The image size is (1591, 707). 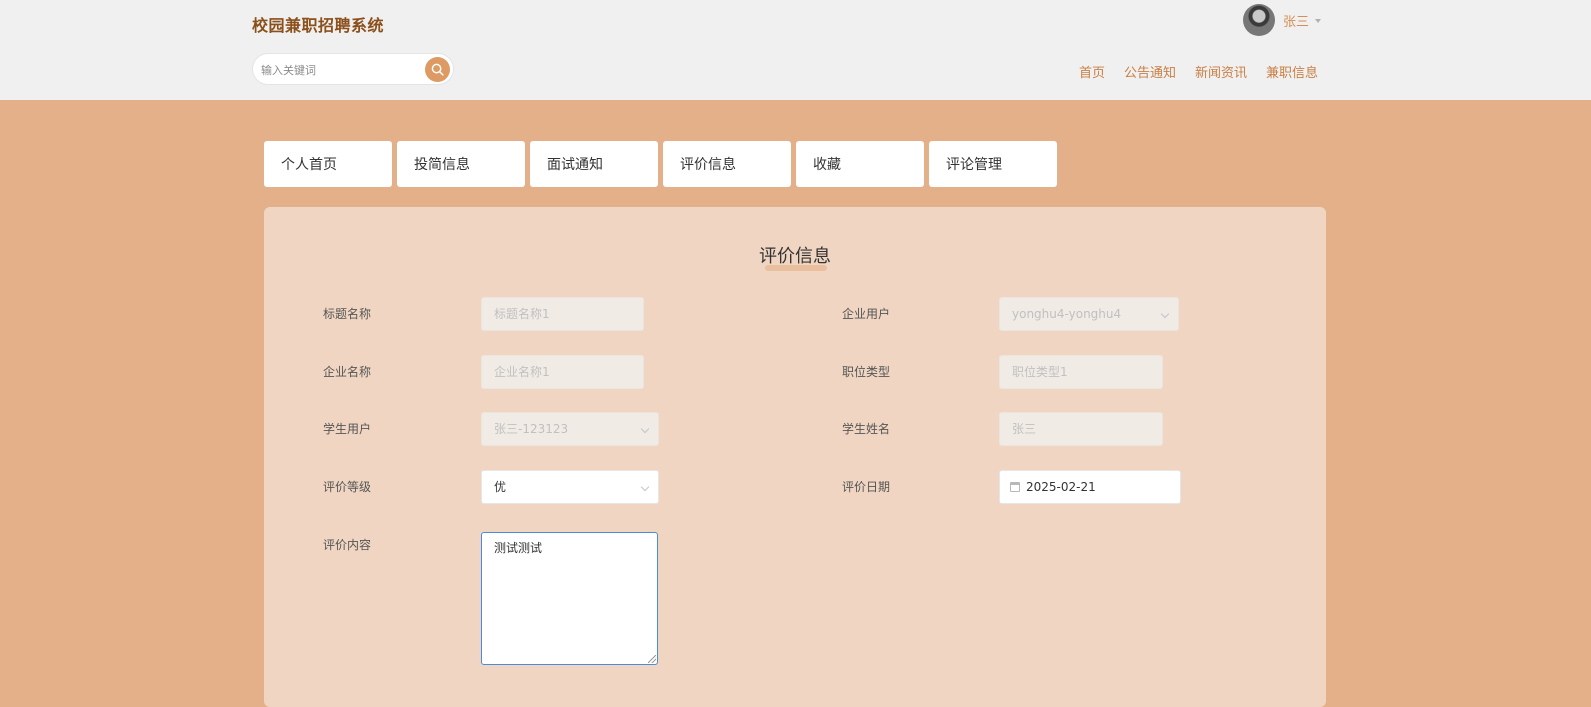 I want to click on rating-date-picker: 2025-02-21, so click(x=1090, y=487).